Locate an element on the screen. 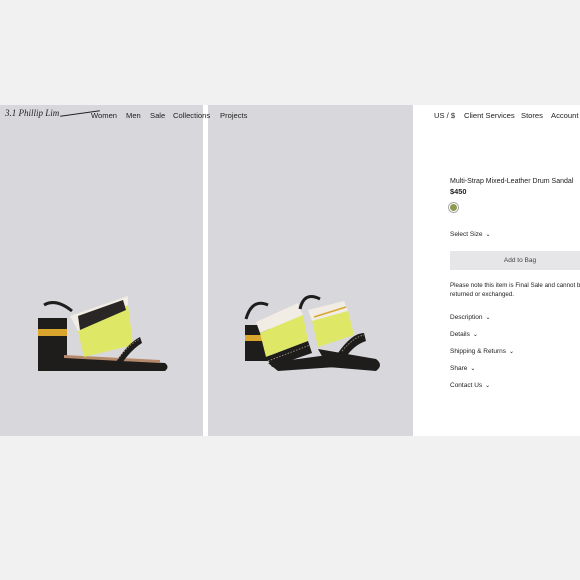 The width and height of the screenshot is (580, 580). product-price: $450 is located at coordinates (458, 191).